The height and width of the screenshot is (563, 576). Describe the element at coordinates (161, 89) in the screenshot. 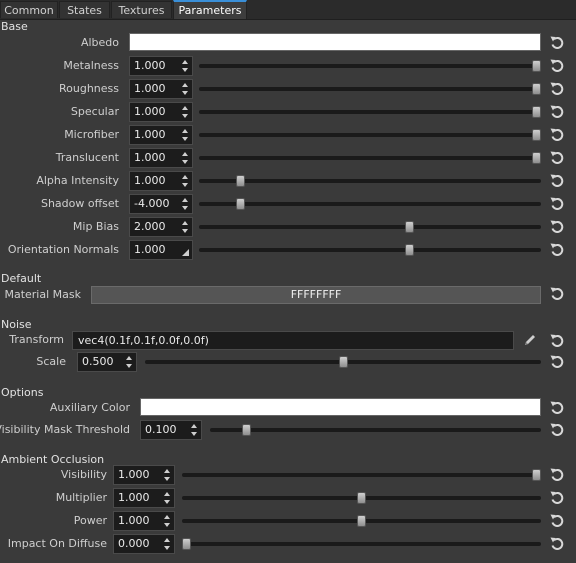

I see `roughness-spinbox: 1.000` at that location.